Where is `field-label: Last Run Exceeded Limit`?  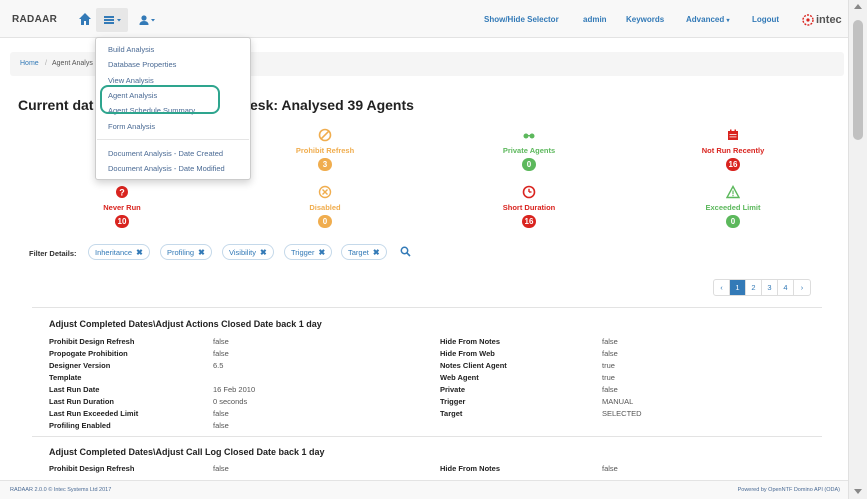
field-label: Last Run Exceeded Limit is located at coordinates (94, 413).